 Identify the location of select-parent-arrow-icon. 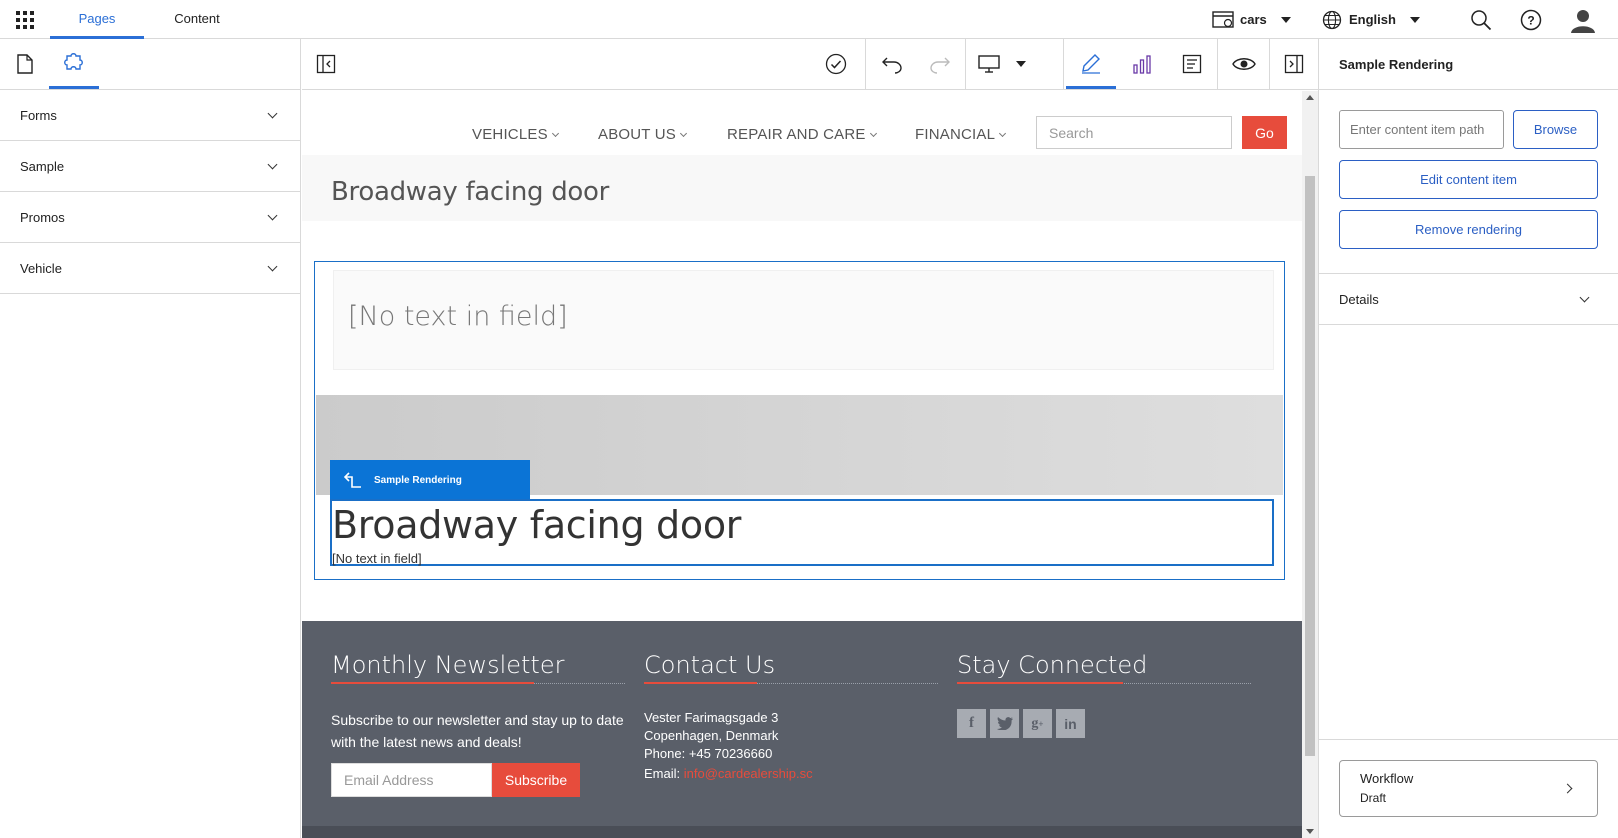
(352, 480).